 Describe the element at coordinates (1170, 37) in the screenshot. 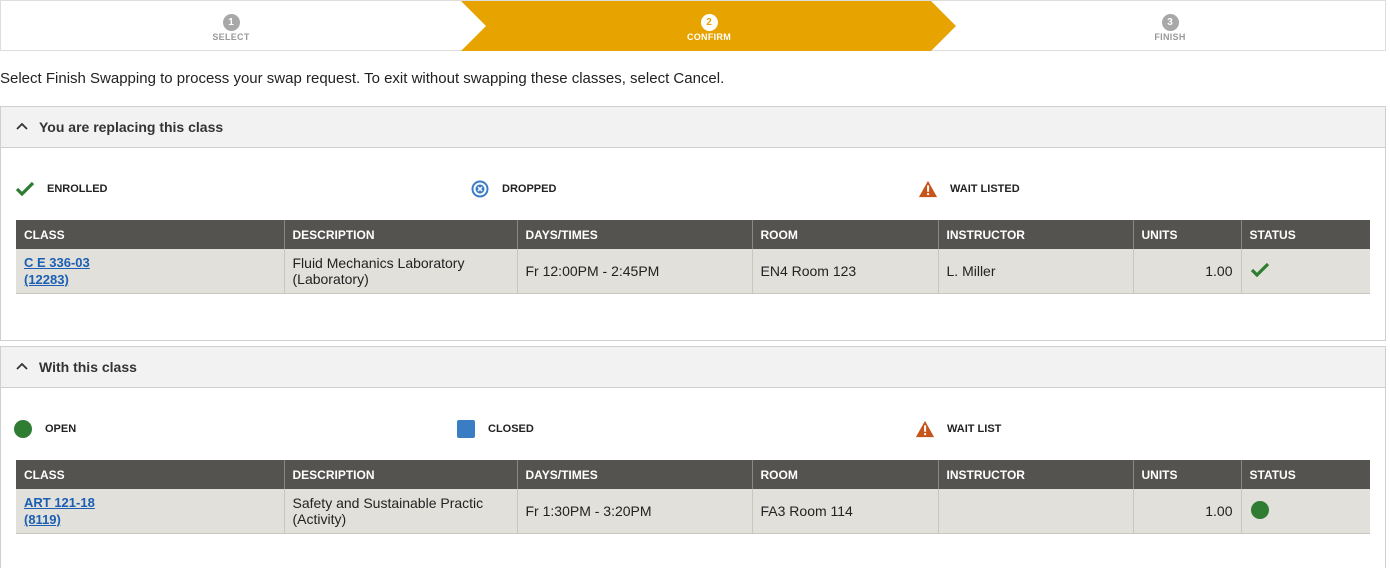

I see `step-label: FINISH` at that location.